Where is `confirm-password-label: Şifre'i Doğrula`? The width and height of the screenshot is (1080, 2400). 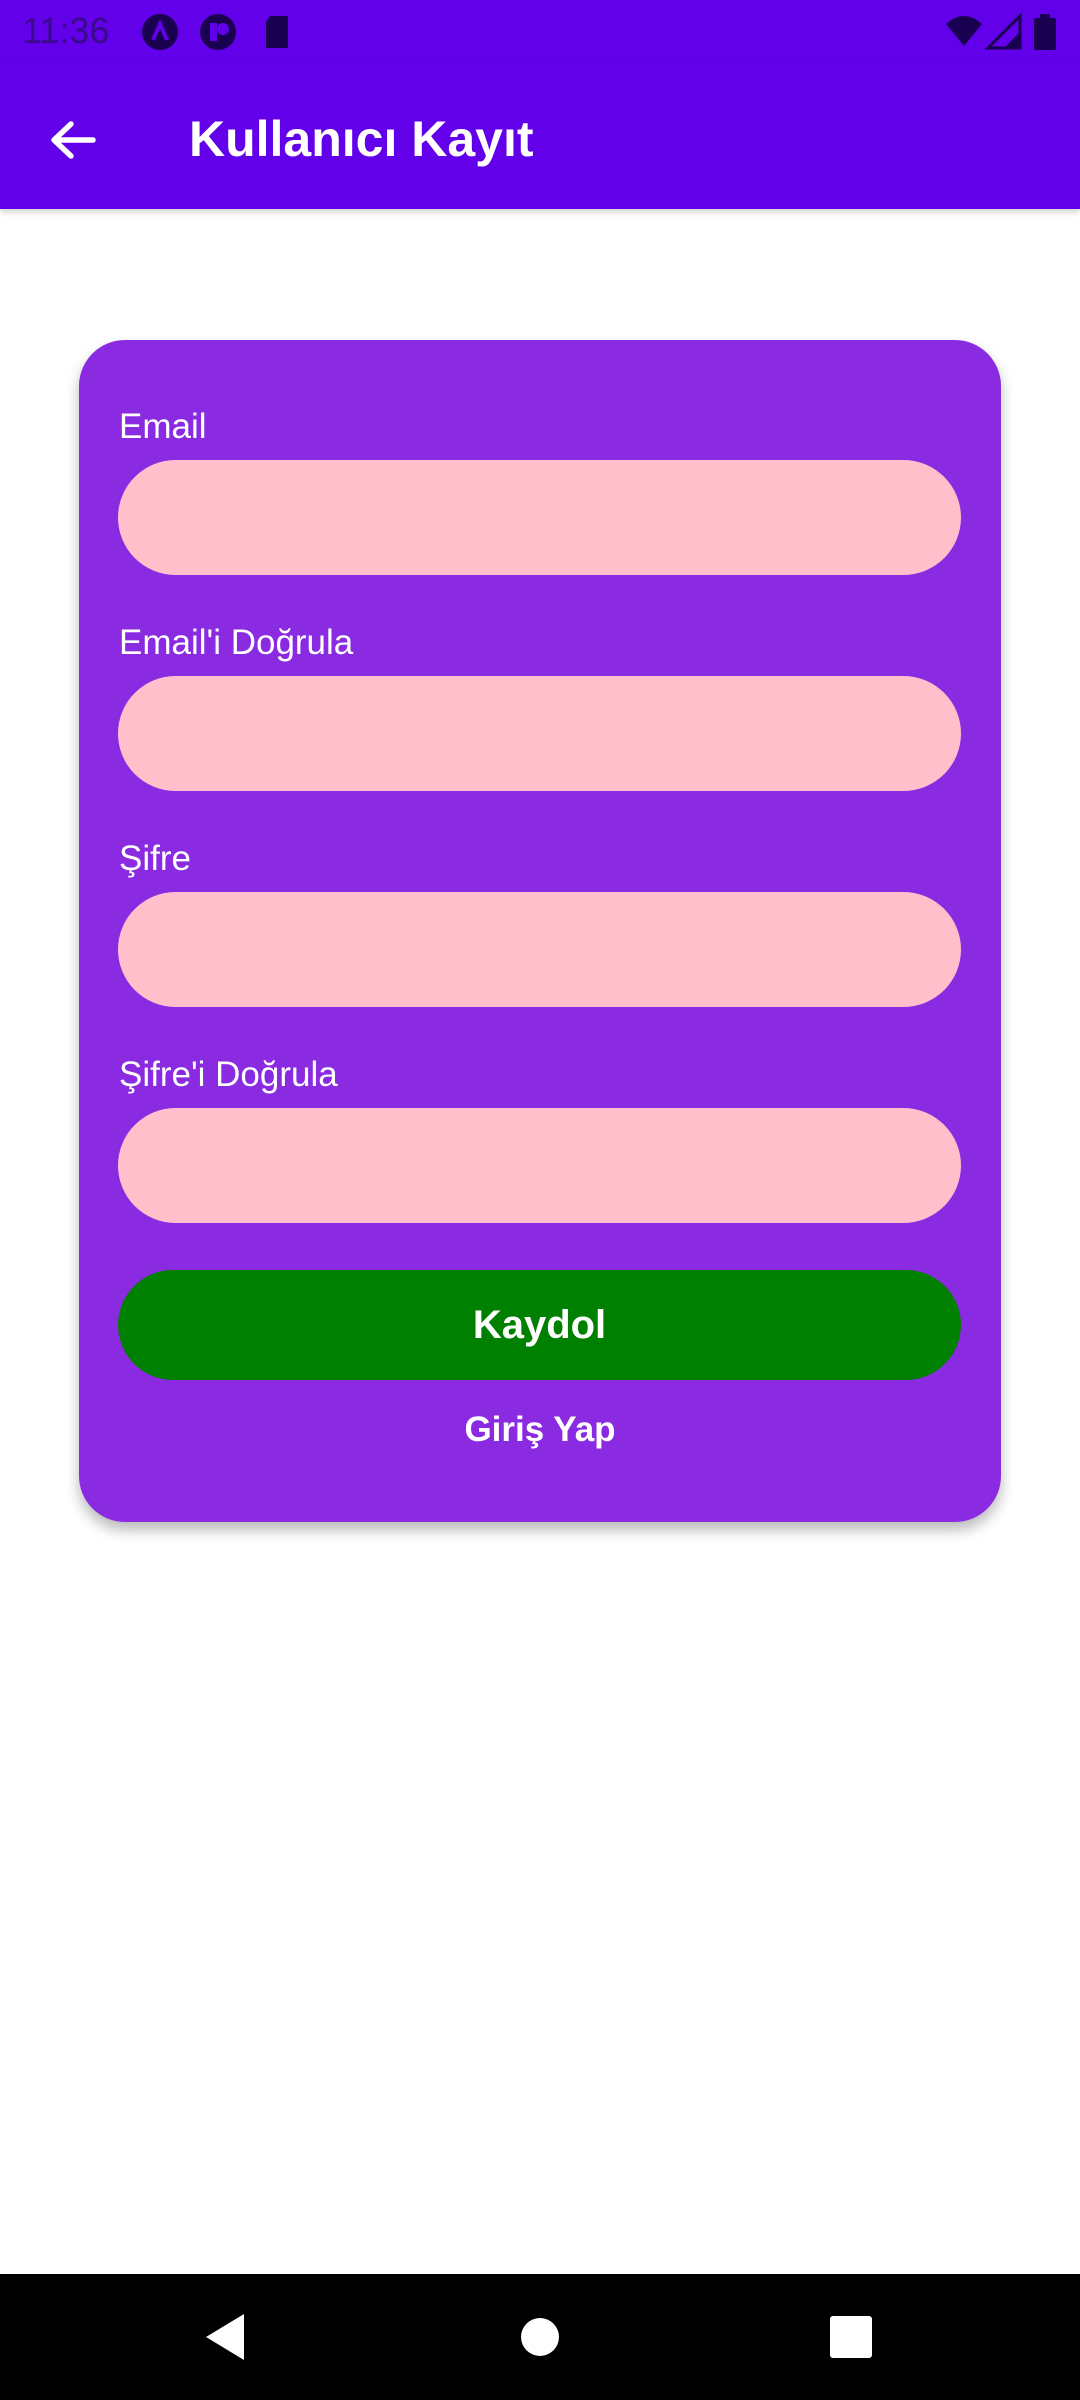
confirm-password-label: Şifre'i Doğrula is located at coordinates (228, 1074).